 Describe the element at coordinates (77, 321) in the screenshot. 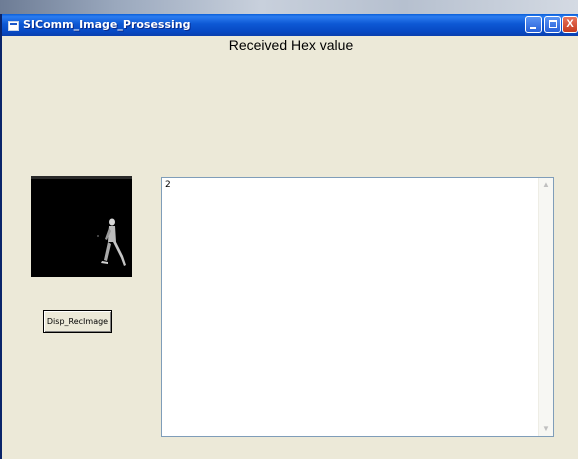

I see `display-received-image-button: Disp_RecImage` at that location.